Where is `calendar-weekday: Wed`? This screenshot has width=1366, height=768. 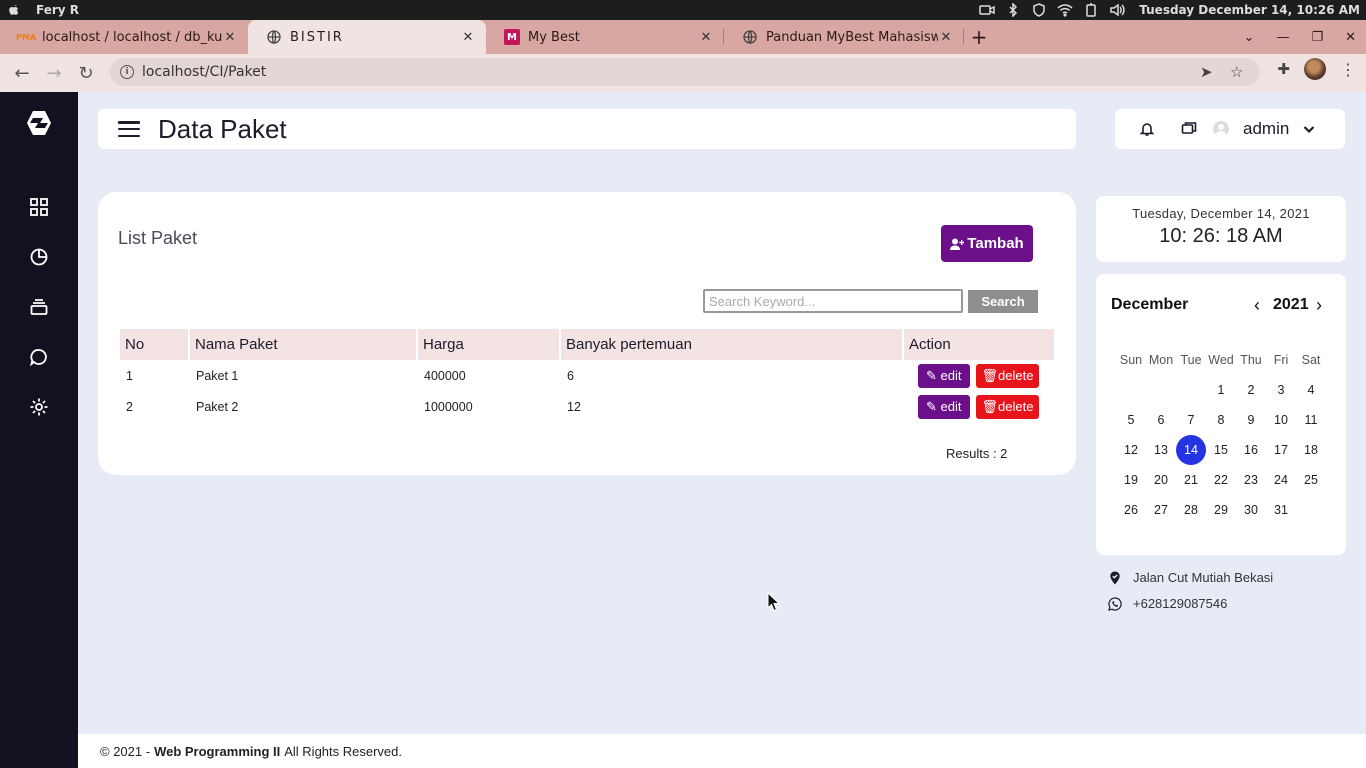 calendar-weekday: Wed is located at coordinates (1221, 360).